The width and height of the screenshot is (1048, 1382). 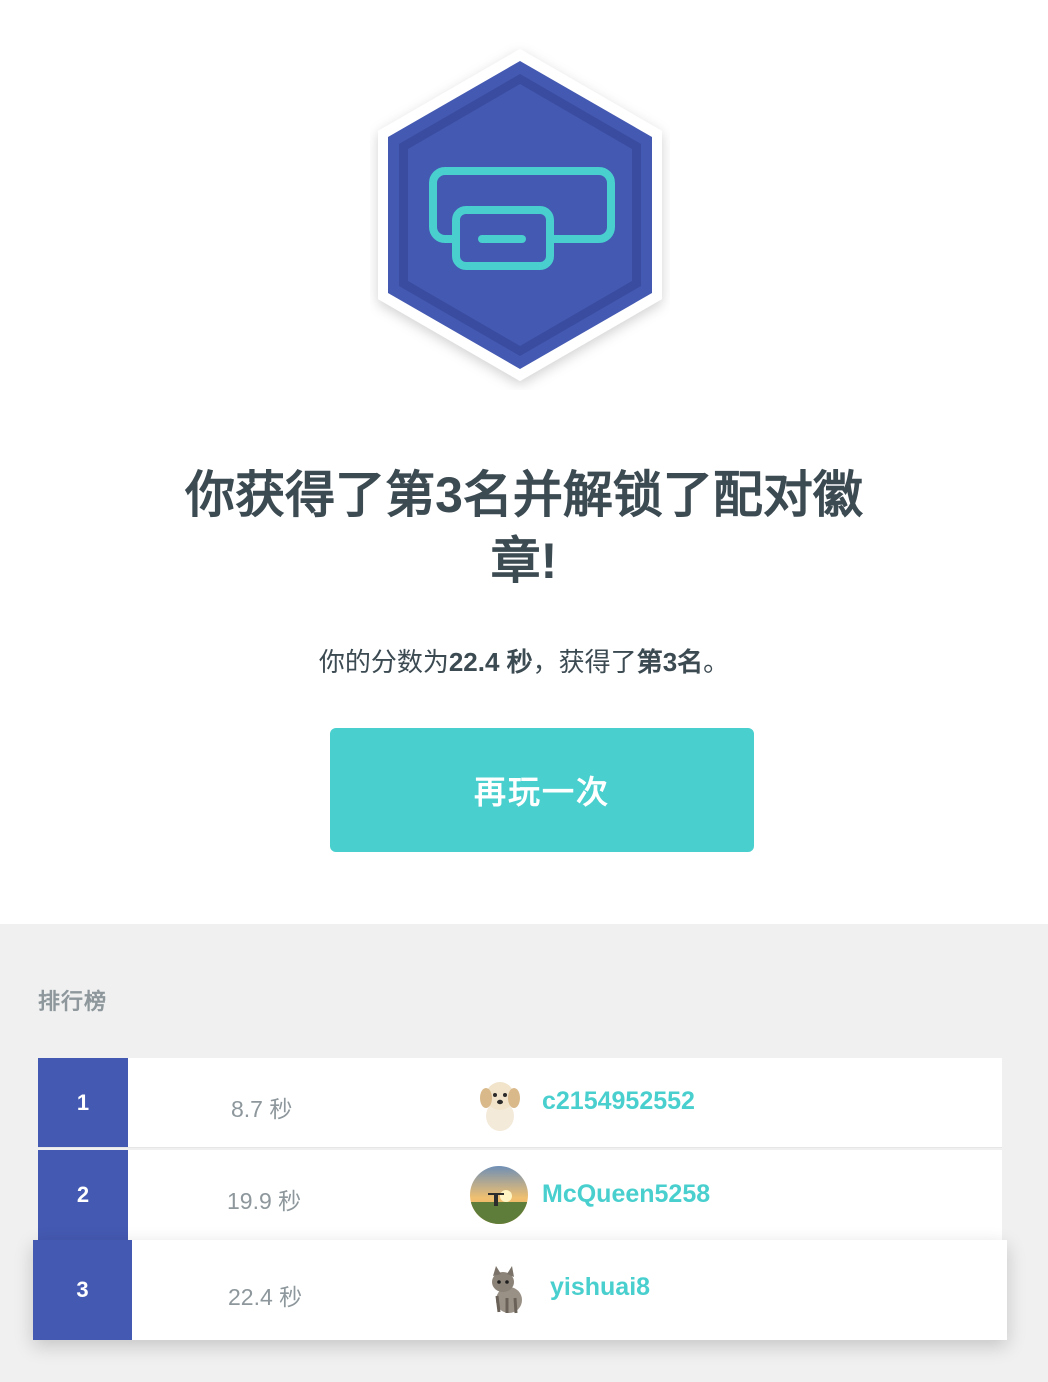 What do you see at coordinates (626, 1194) in the screenshot?
I see `player-name-link: McQueen5258` at bounding box center [626, 1194].